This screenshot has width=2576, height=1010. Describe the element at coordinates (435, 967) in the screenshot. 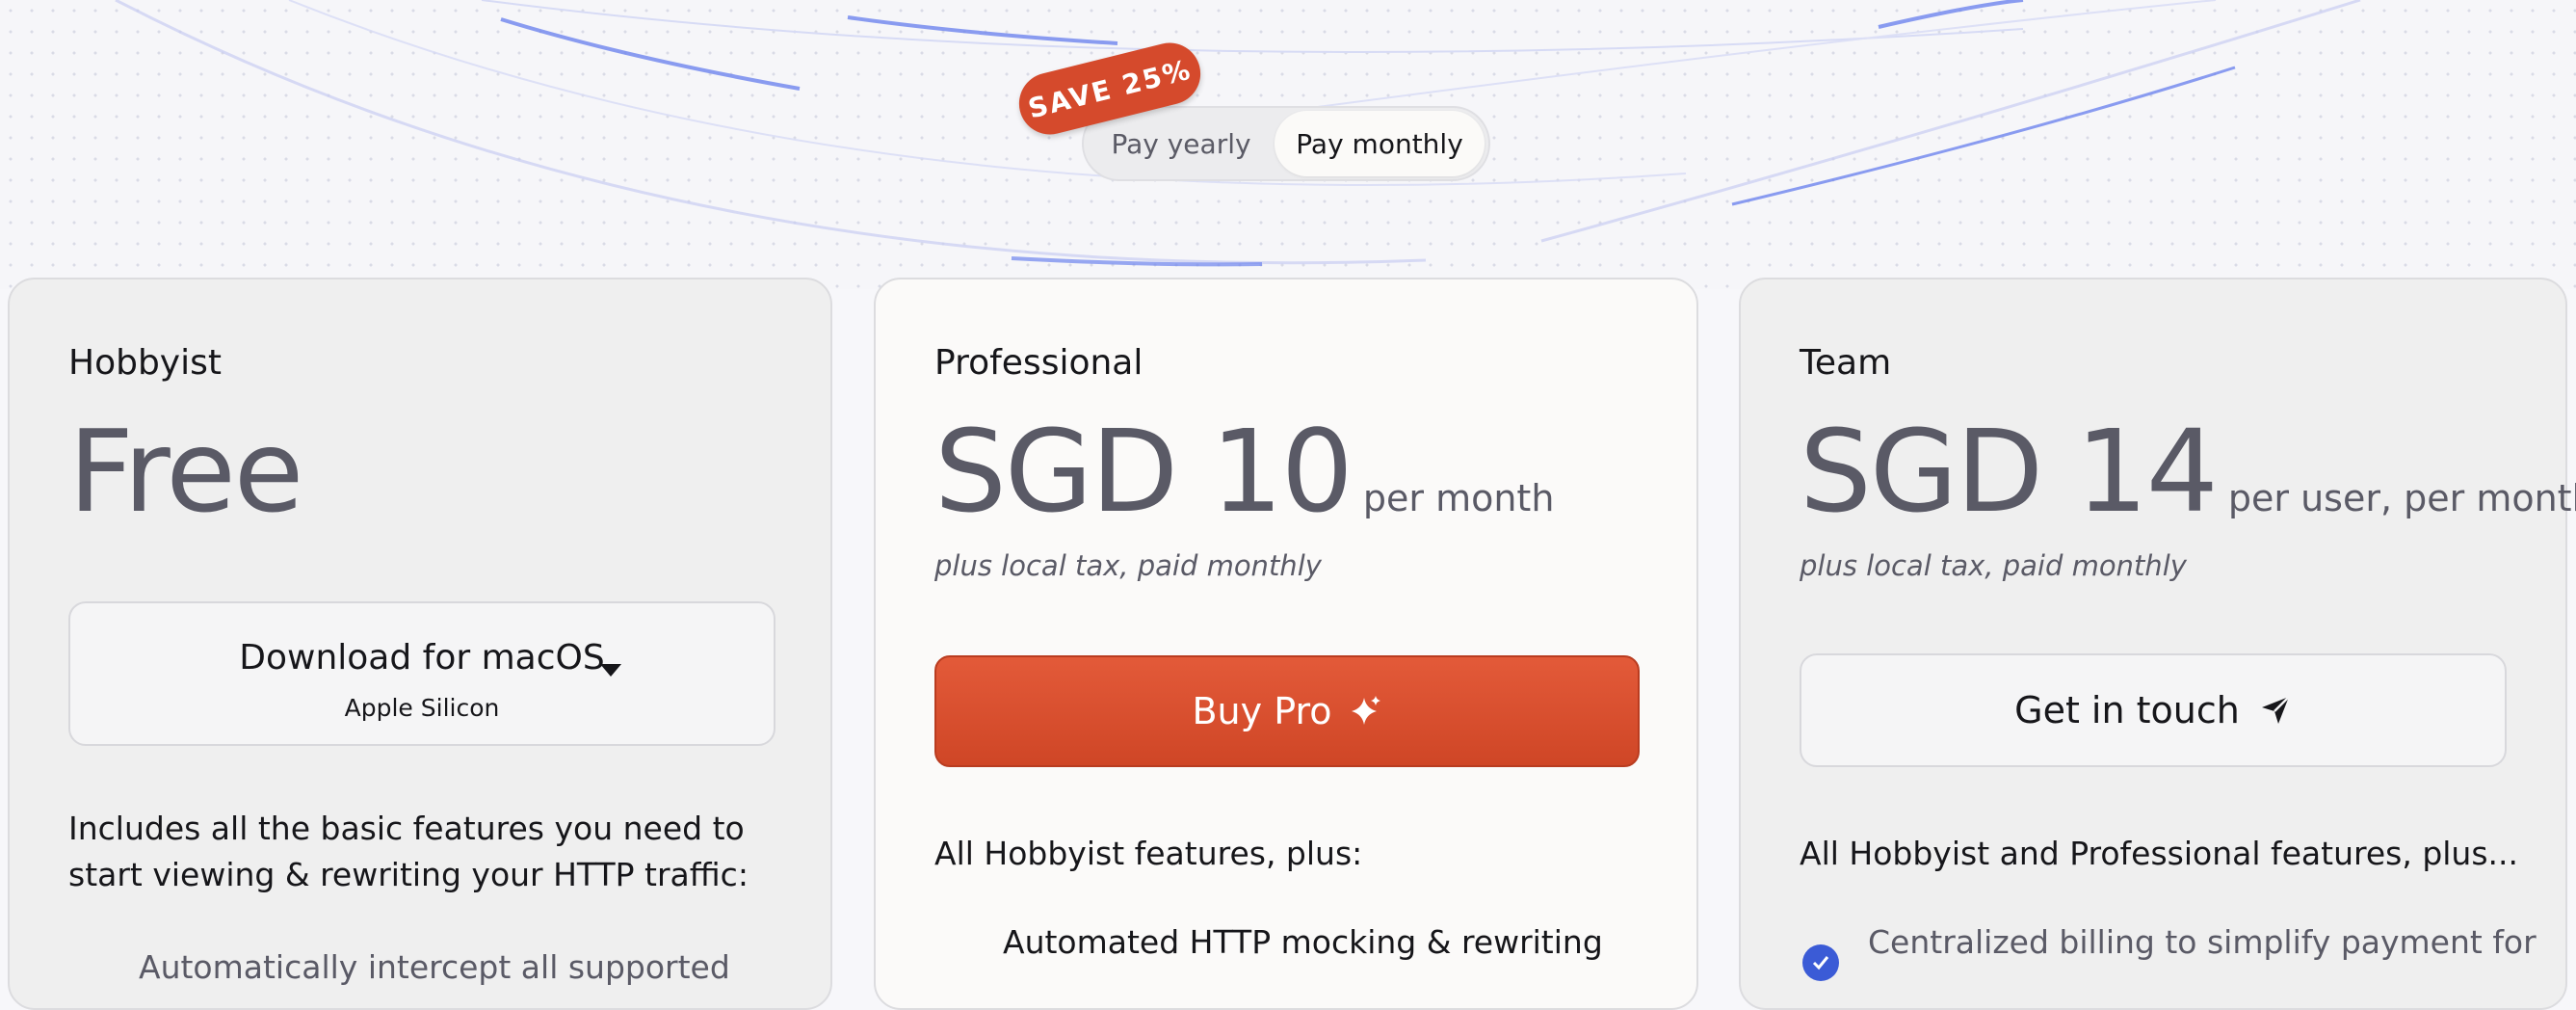

I see `feature-item: Automatically intercept all supported` at that location.